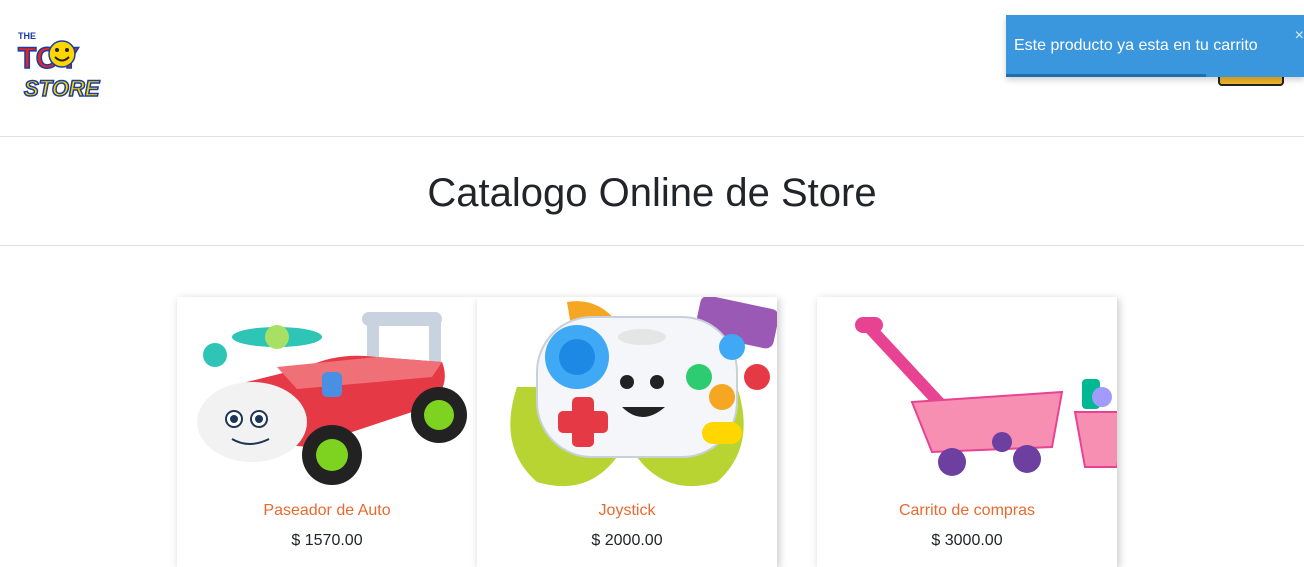  Describe the element at coordinates (627, 511) in the screenshot. I see `product-name: Joystick` at that location.